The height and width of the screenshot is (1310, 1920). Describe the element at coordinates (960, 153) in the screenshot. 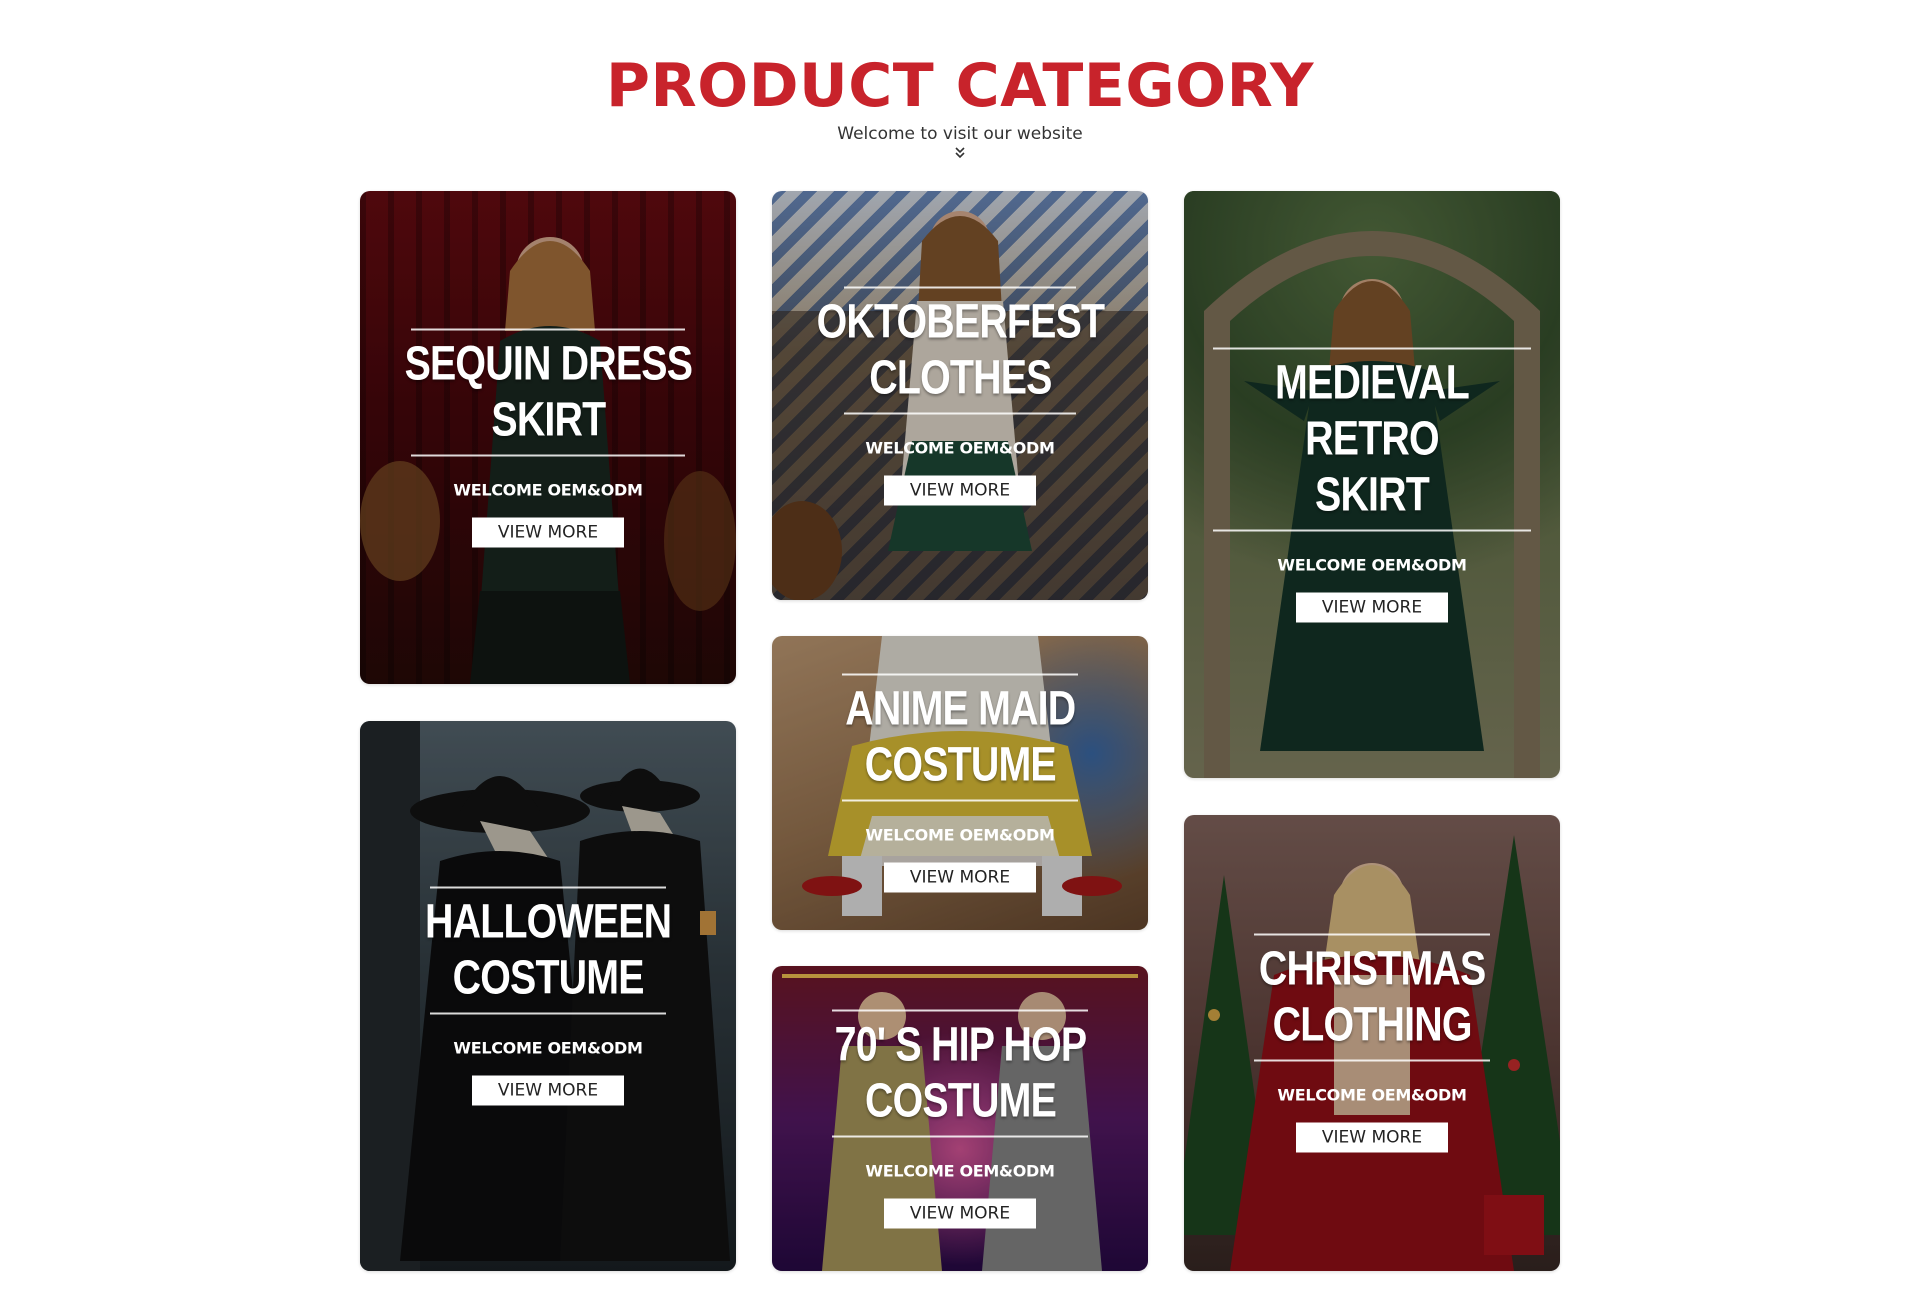

I see `double-chevron-down-icon` at that location.